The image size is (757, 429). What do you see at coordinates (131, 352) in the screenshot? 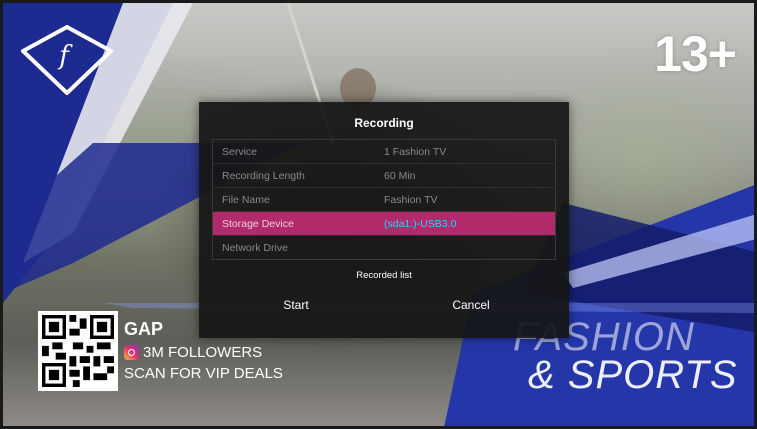
I see `instagram-icon` at bounding box center [131, 352].